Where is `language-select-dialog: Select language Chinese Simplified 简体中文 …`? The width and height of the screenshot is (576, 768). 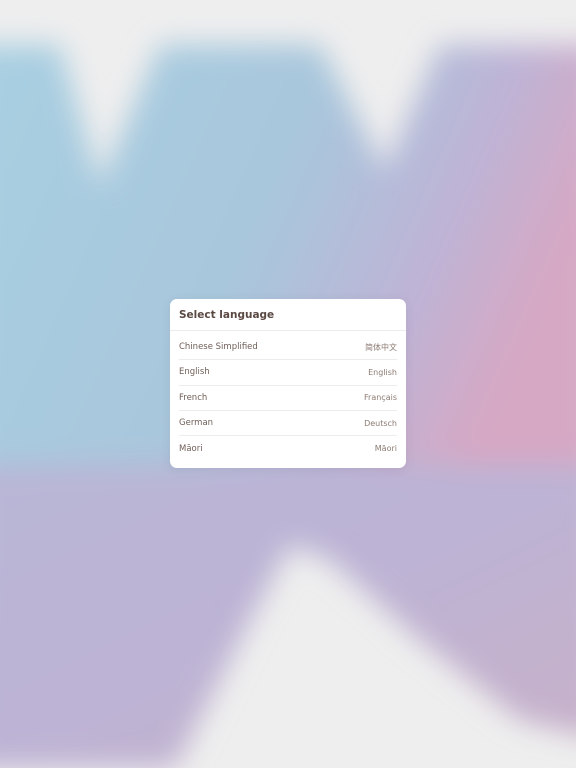
language-select-dialog: Select language Chinese Simplified 简体中文 … is located at coordinates (288, 383).